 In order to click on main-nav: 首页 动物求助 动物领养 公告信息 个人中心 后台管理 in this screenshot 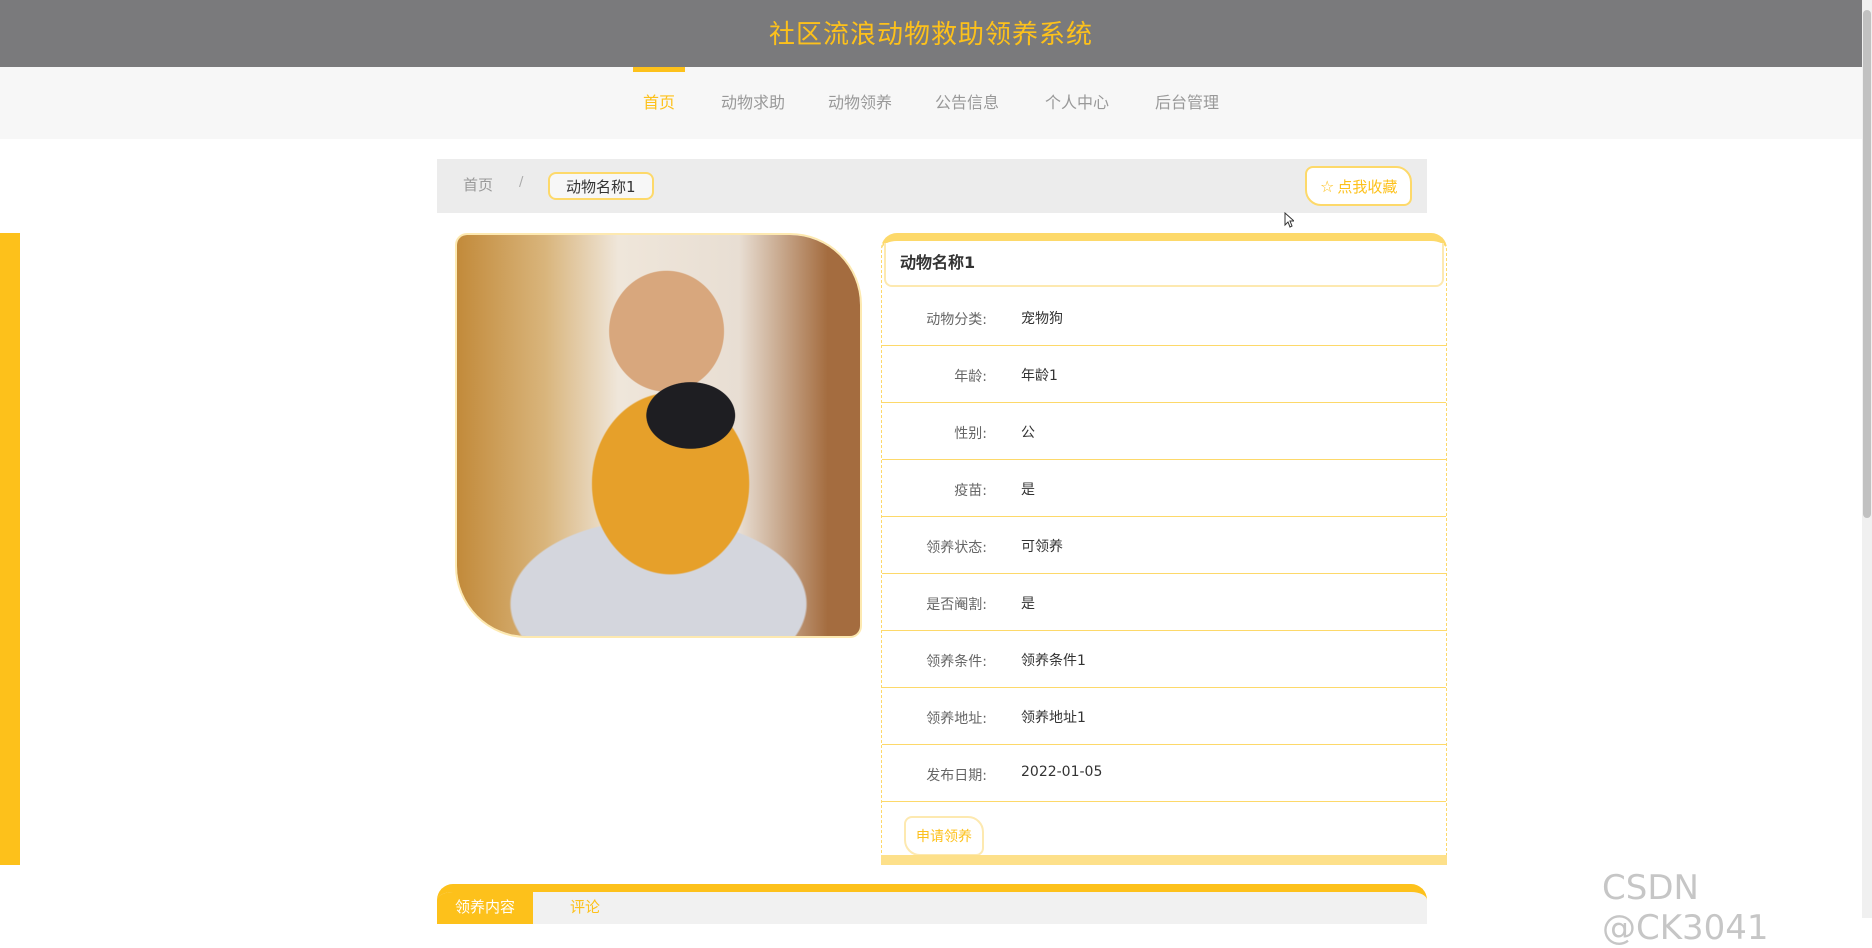, I will do `click(931, 103)`.